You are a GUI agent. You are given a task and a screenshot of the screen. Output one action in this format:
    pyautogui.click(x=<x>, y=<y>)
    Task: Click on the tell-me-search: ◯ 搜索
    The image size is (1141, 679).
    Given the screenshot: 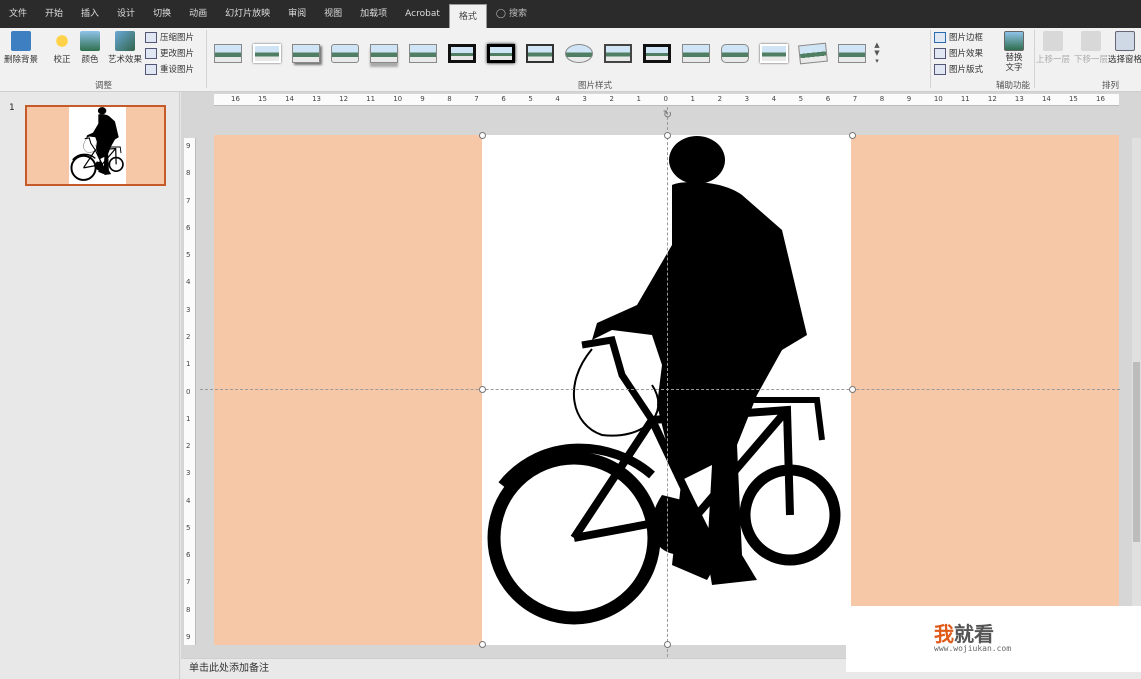 What is the action you would take?
    pyautogui.click(x=511, y=14)
    